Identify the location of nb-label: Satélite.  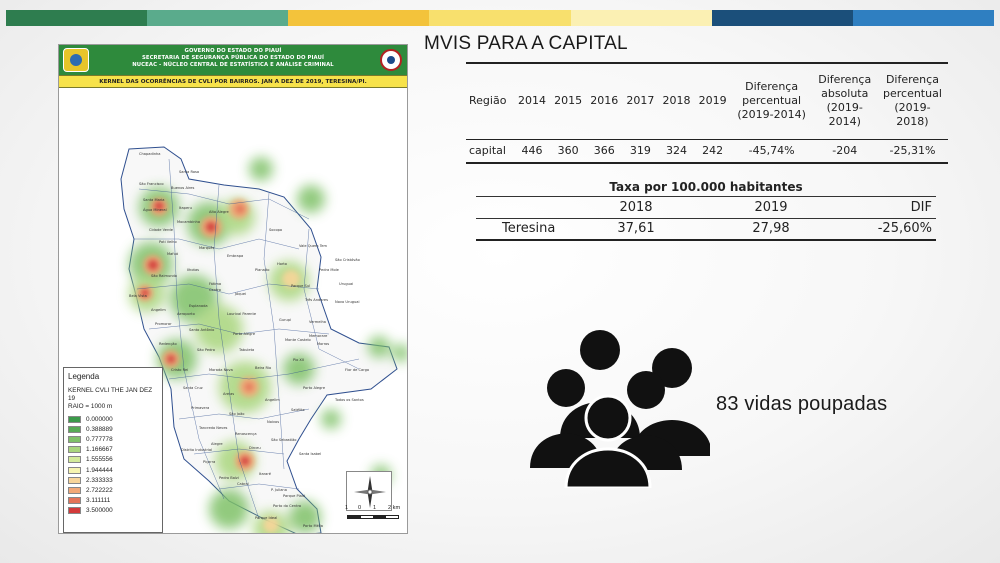
(298, 410).